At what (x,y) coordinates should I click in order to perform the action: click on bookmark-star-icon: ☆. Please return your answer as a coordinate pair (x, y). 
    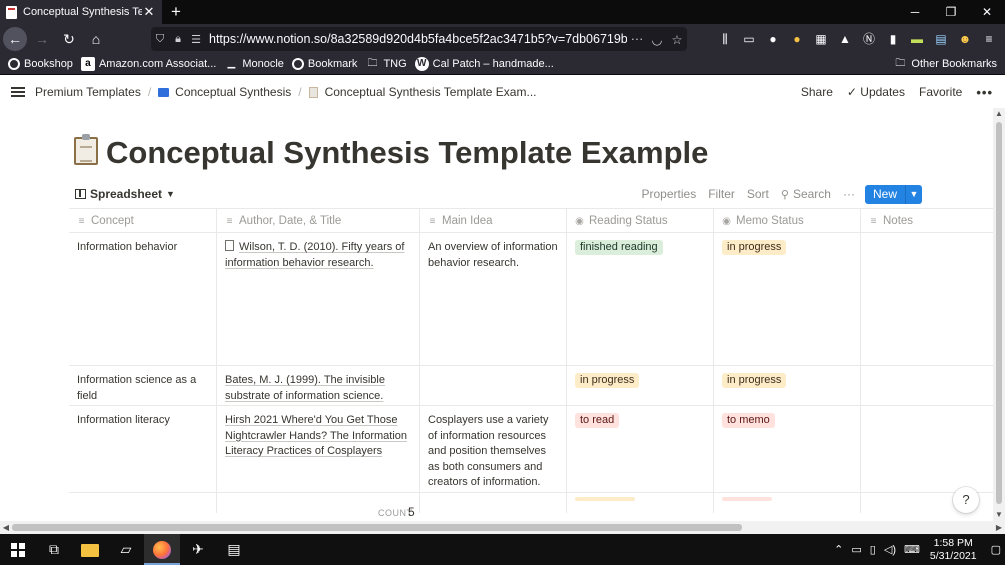
    Looking at the image, I should click on (677, 39).